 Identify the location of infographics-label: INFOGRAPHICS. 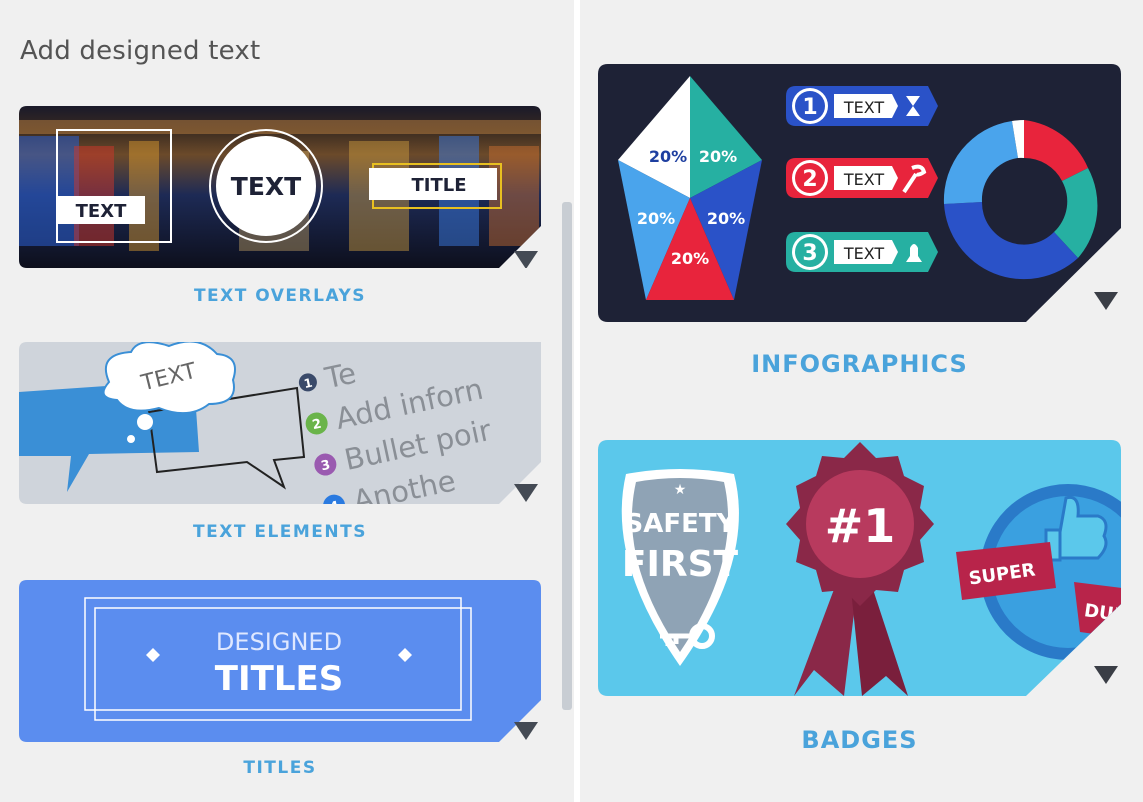
(859, 364).